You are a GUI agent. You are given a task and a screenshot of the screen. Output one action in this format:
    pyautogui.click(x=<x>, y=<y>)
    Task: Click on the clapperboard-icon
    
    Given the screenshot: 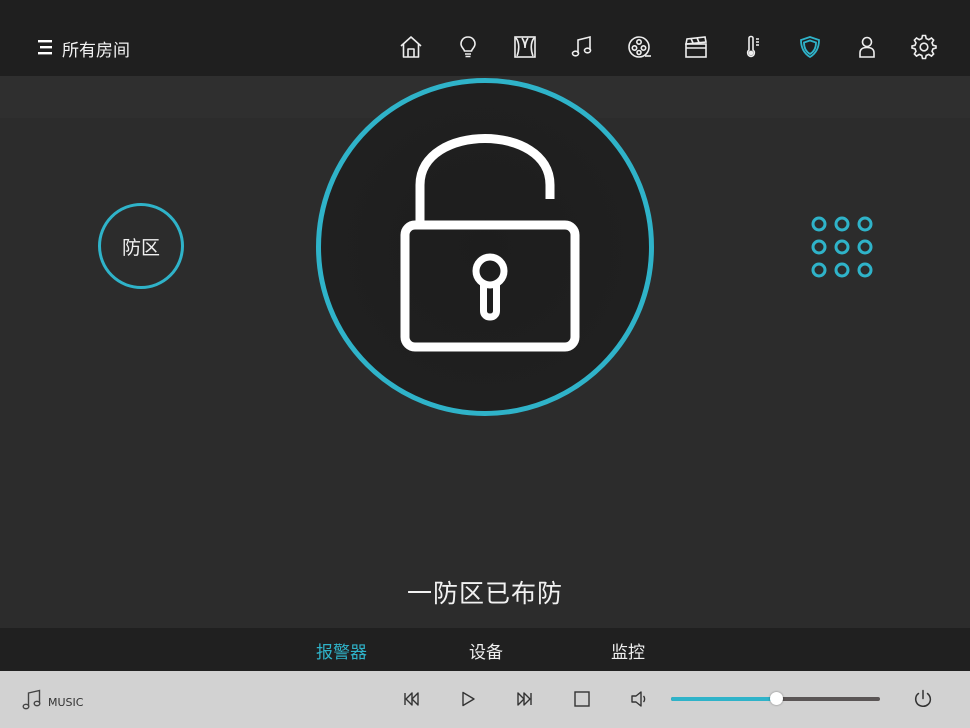 What is the action you would take?
    pyautogui.click(x=696, y=47)
    